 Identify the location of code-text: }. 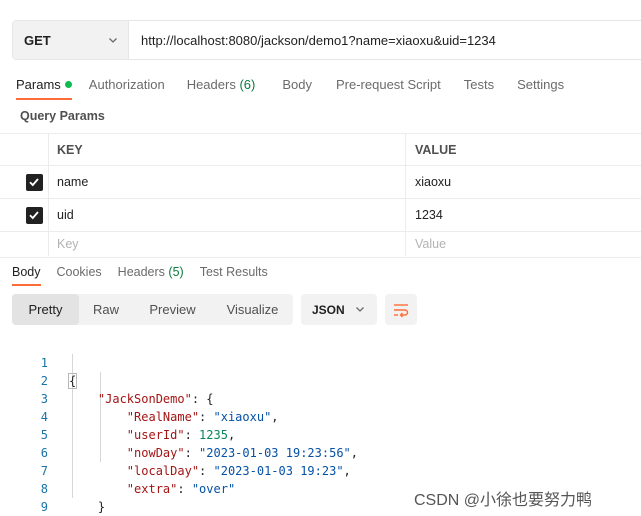
(87, 507).